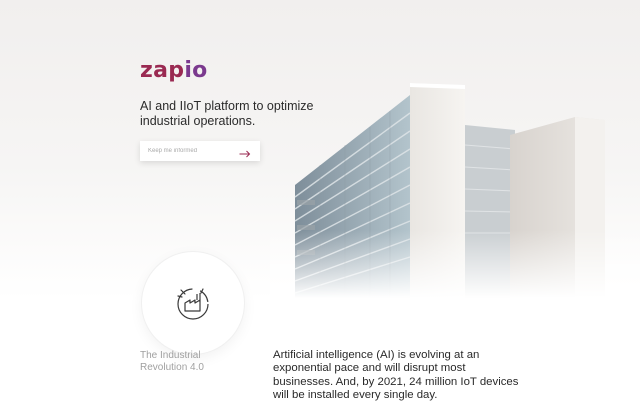 The width and height of the screenshot is (640, 412). Describe the element at coordinates (455, 265) in the screenshot. I see `image-fade-overlay` at that location.